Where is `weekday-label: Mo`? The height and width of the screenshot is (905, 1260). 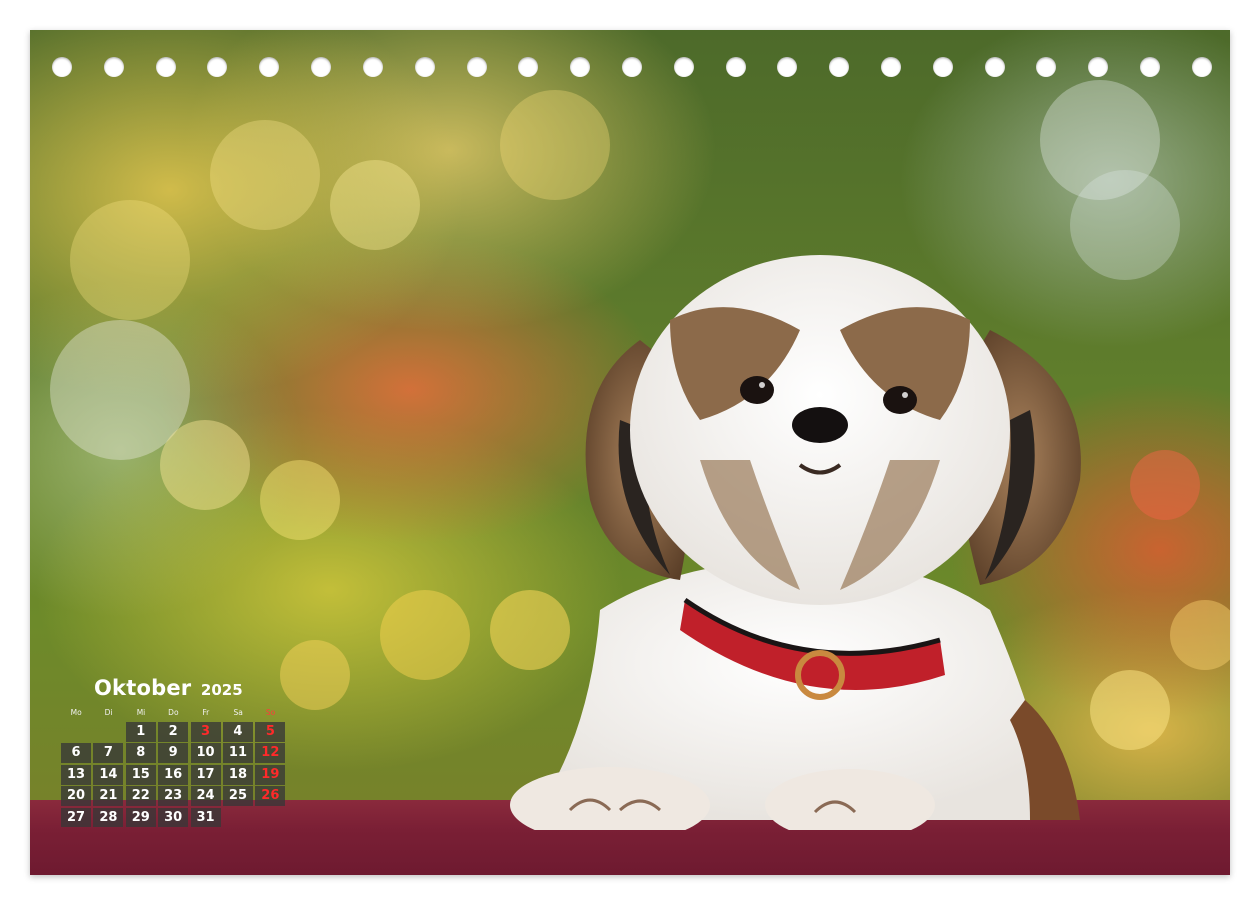 weekday-label: Mo is located at coordinates (76, 712).